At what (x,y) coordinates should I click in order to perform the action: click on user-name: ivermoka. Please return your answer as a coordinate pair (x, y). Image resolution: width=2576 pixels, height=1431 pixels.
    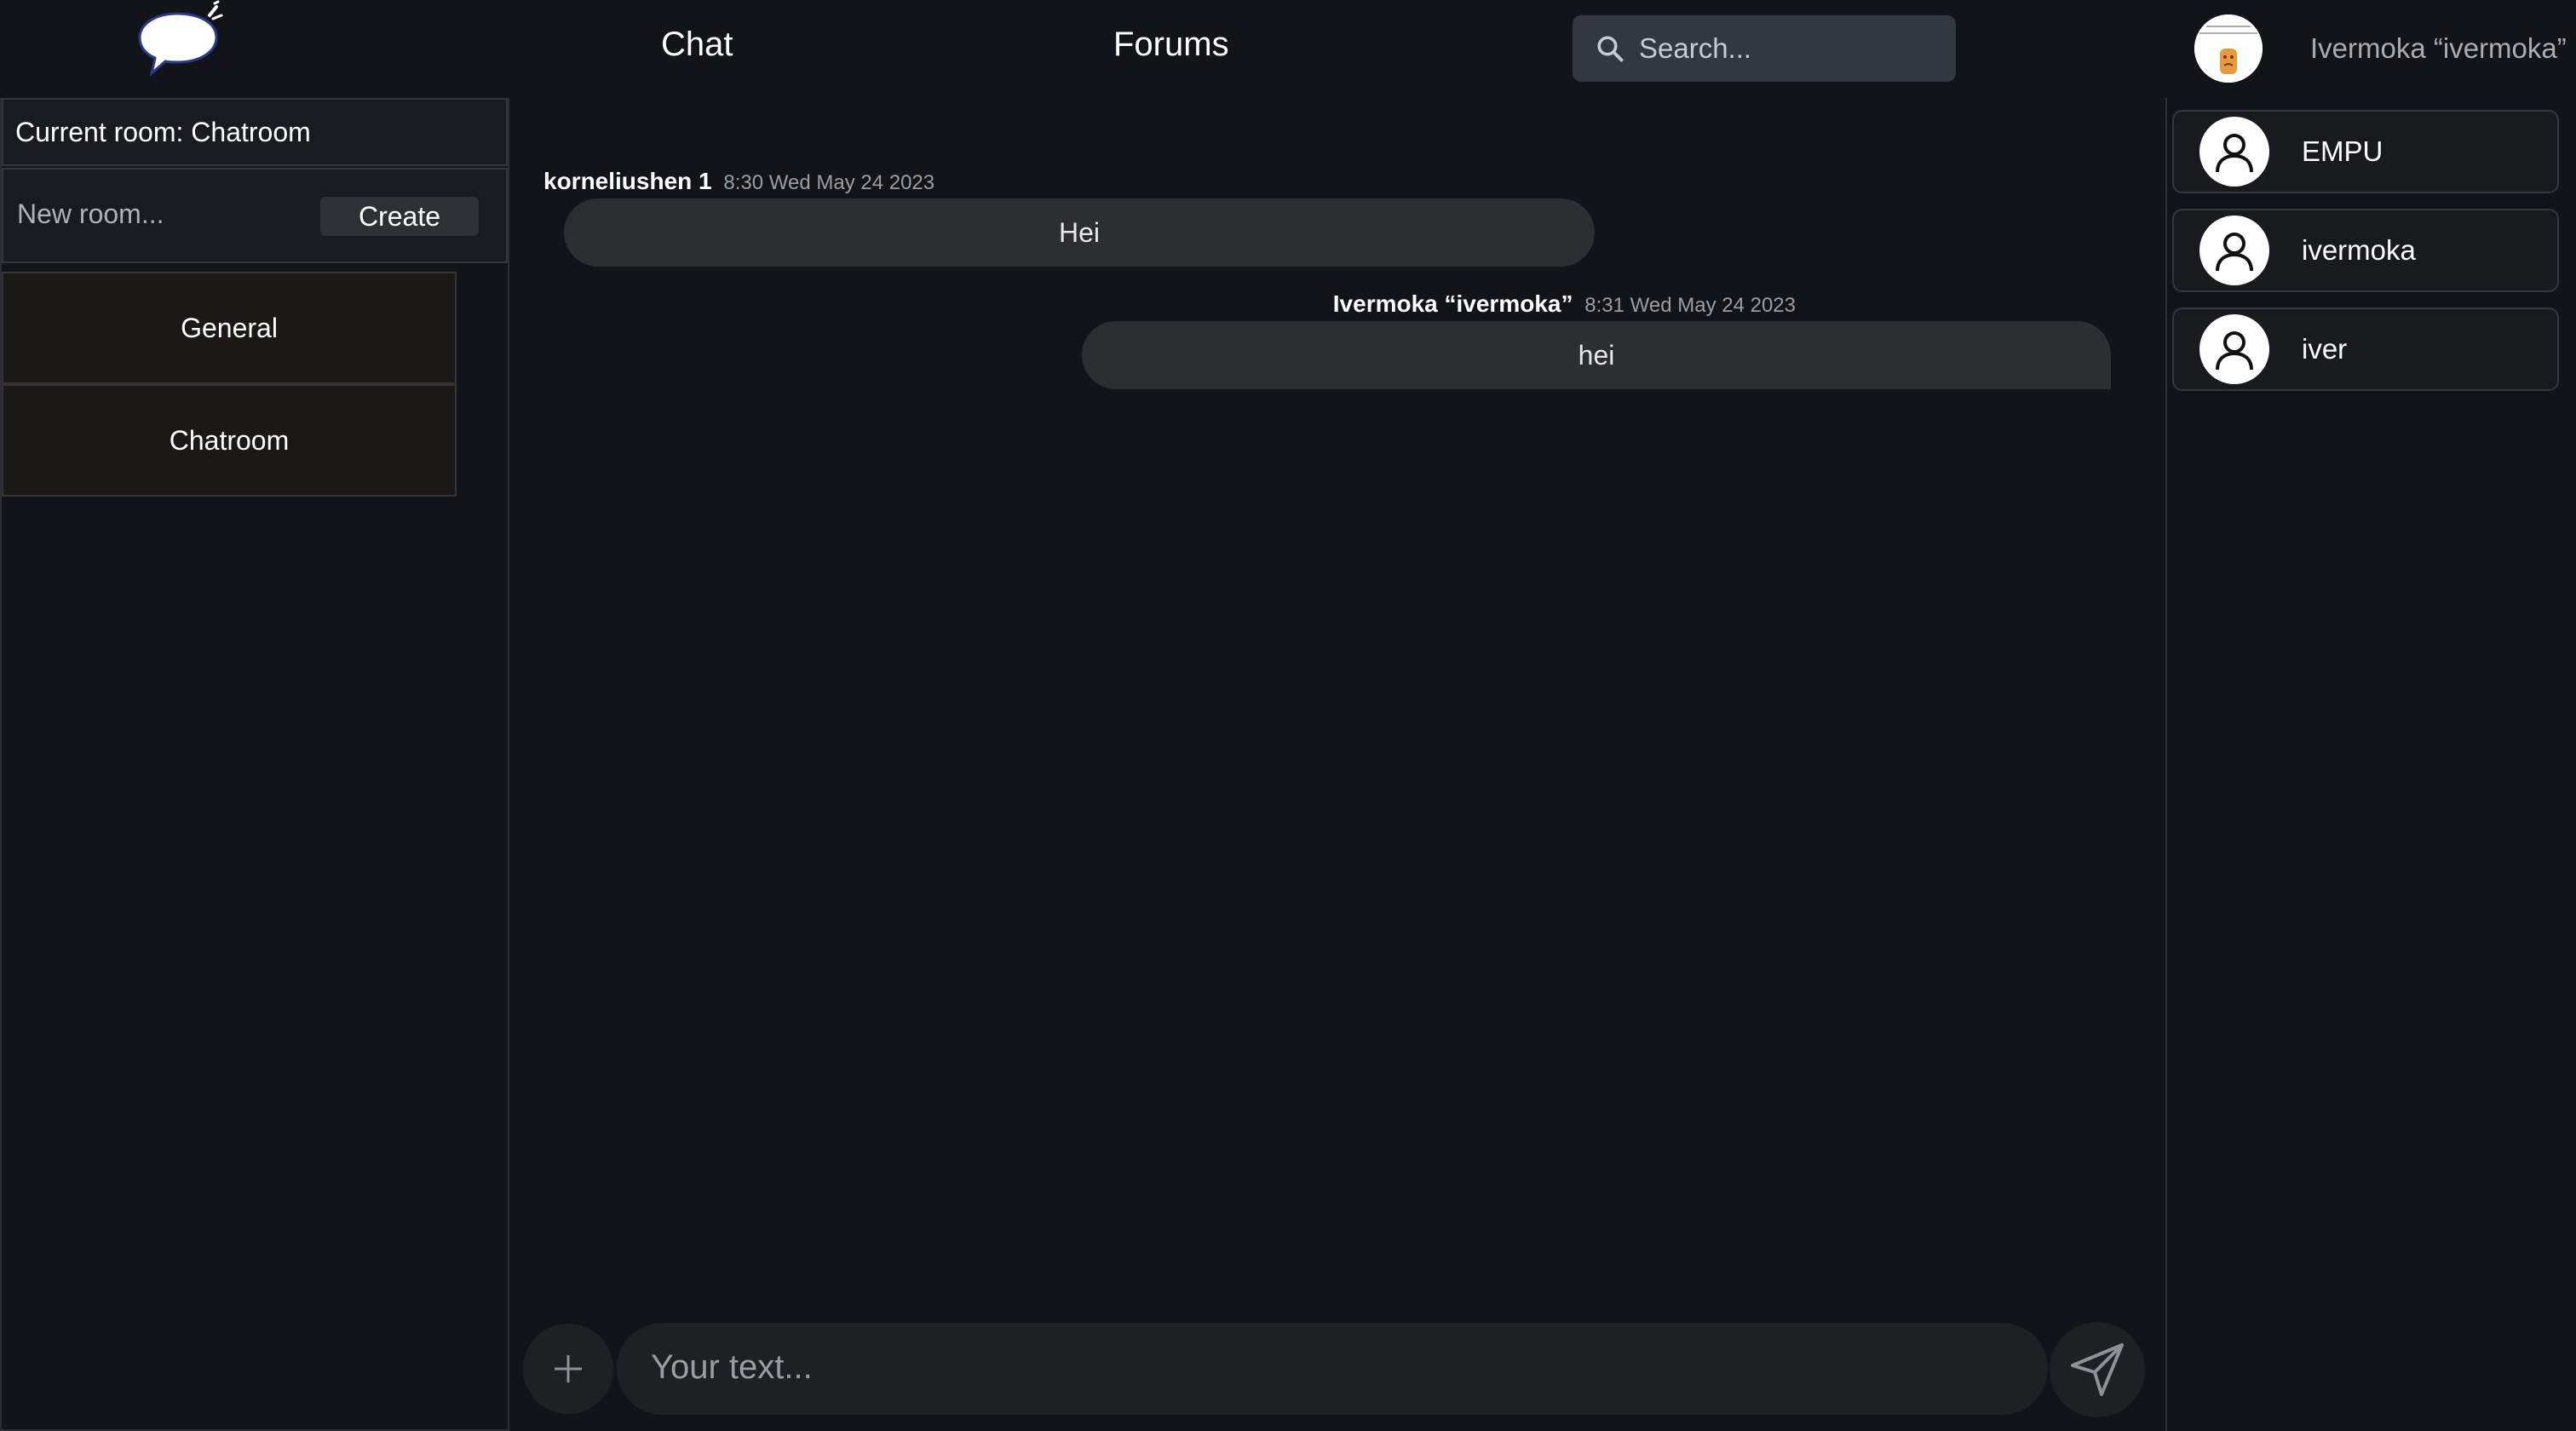
    Looking at the image, I should click on (2359, 250).